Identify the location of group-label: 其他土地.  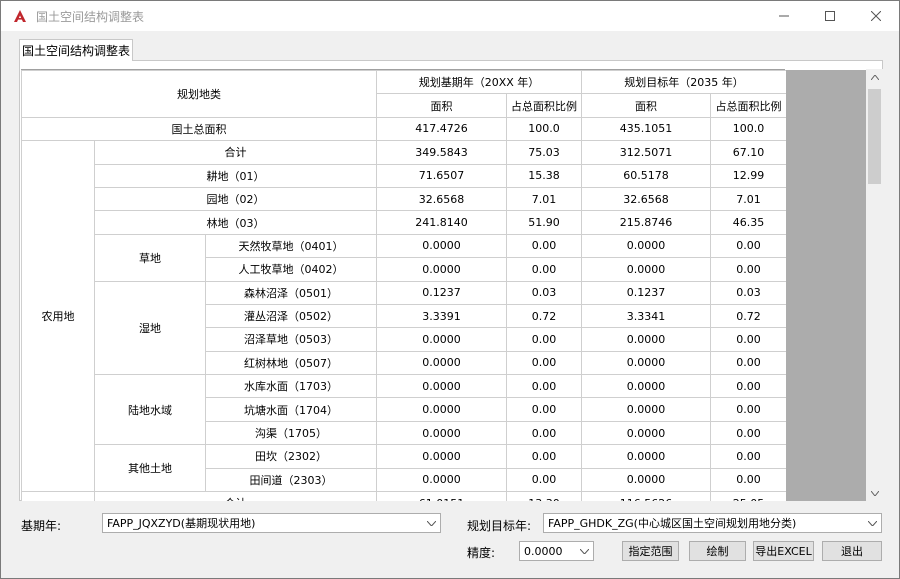
(150, 468).